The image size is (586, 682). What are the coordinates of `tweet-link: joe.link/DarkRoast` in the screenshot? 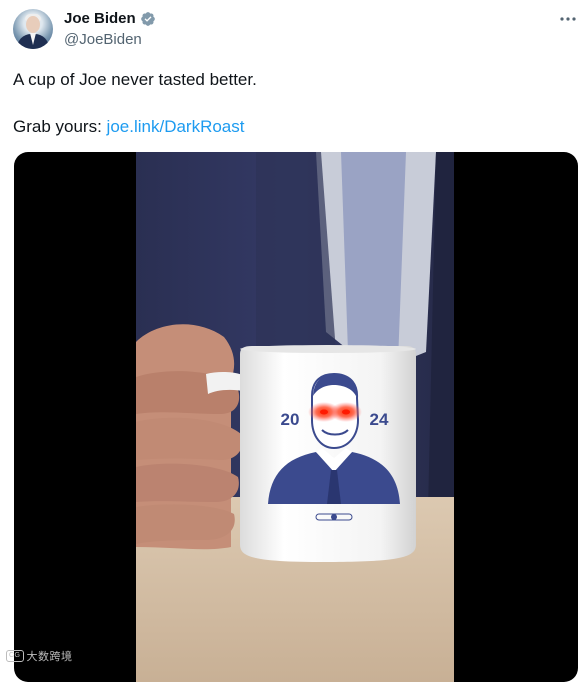 It's located at (176, 126).